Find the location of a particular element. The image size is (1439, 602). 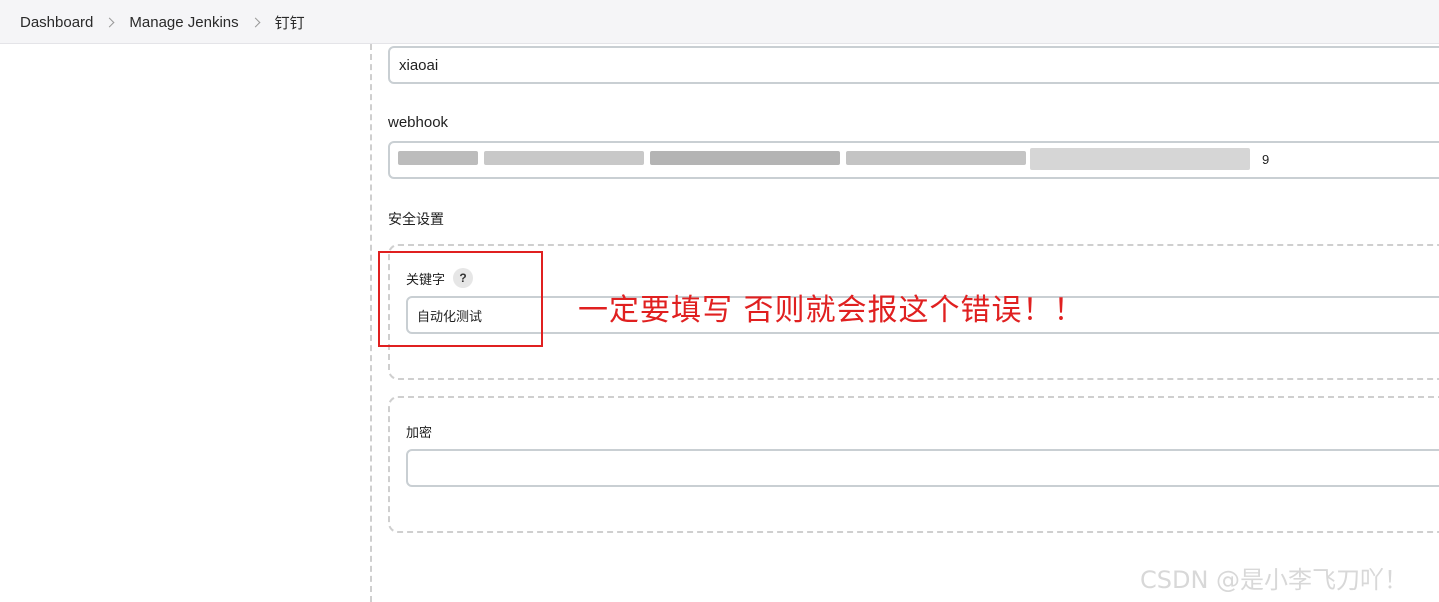

annotation-text: 一定要填写 否则就会报这个错误！！ is located at coordinates (831, 310).